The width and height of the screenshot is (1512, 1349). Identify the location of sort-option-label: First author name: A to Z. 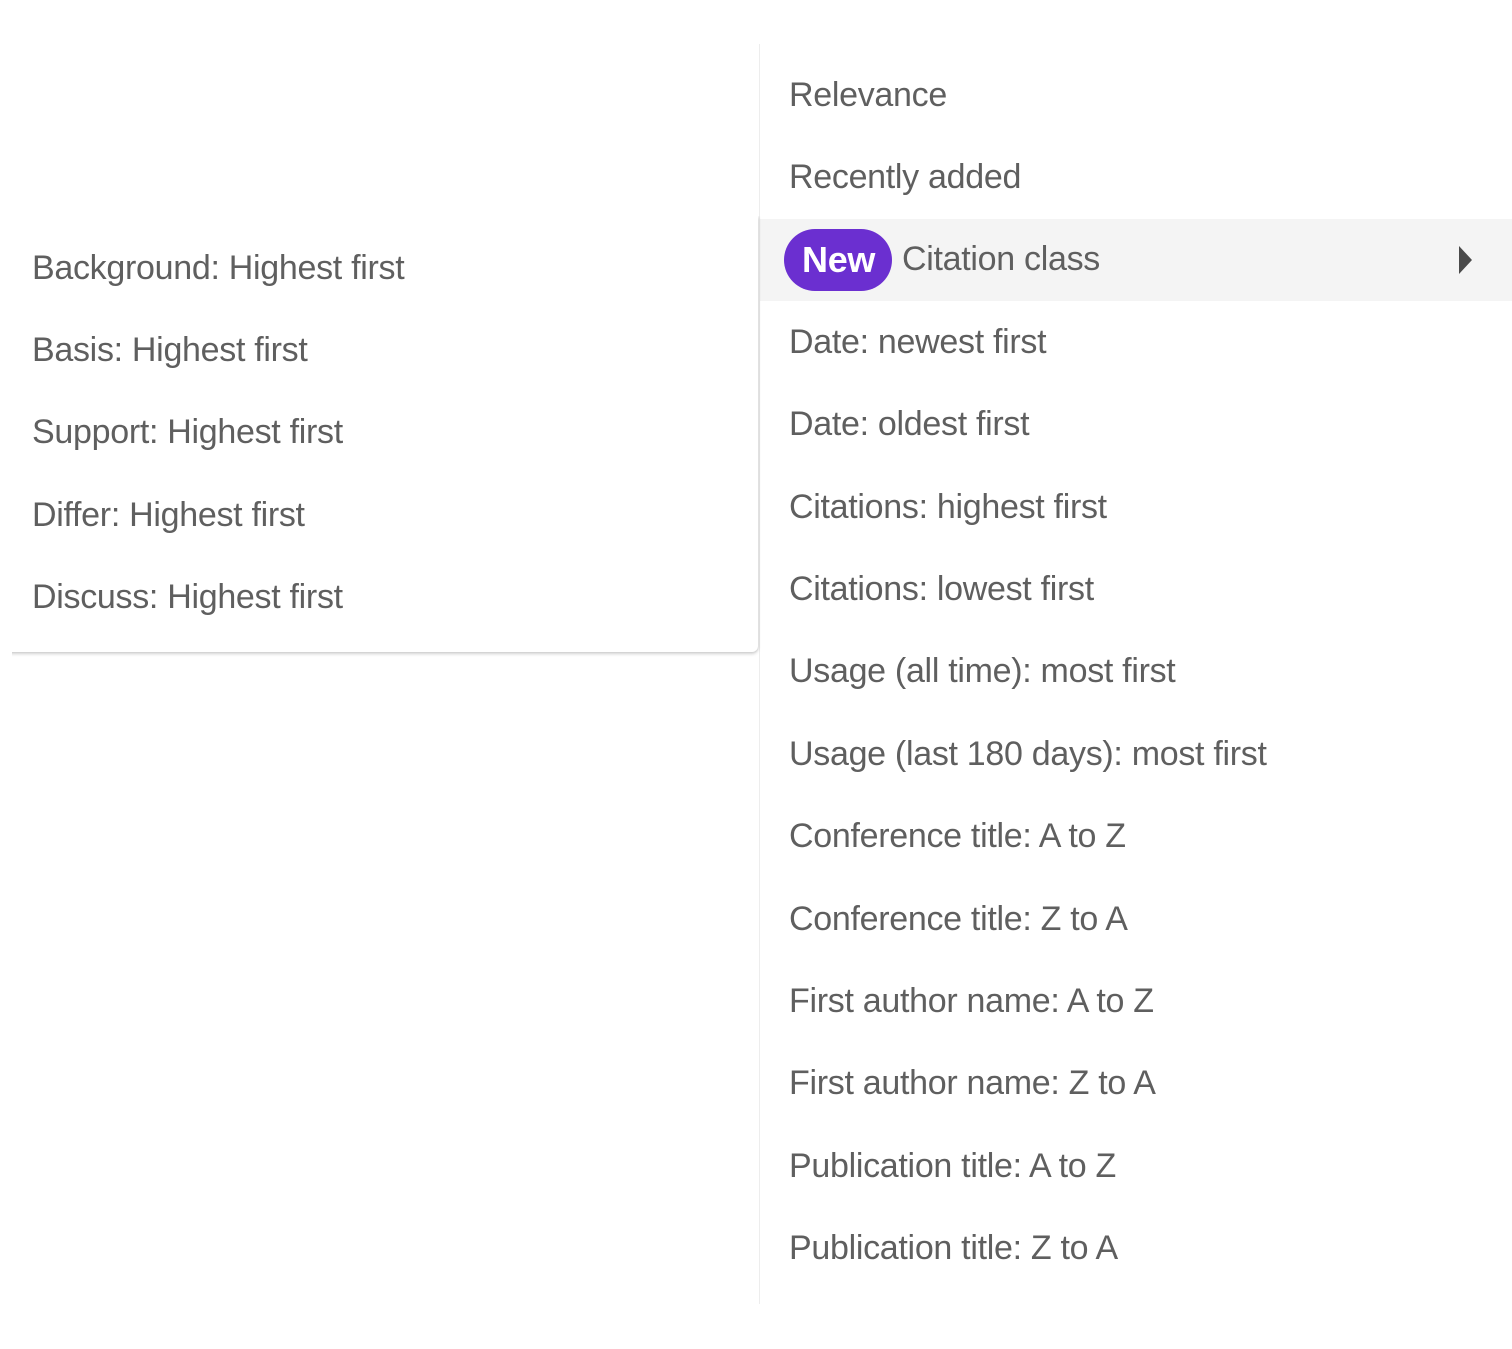
(971, 1000).